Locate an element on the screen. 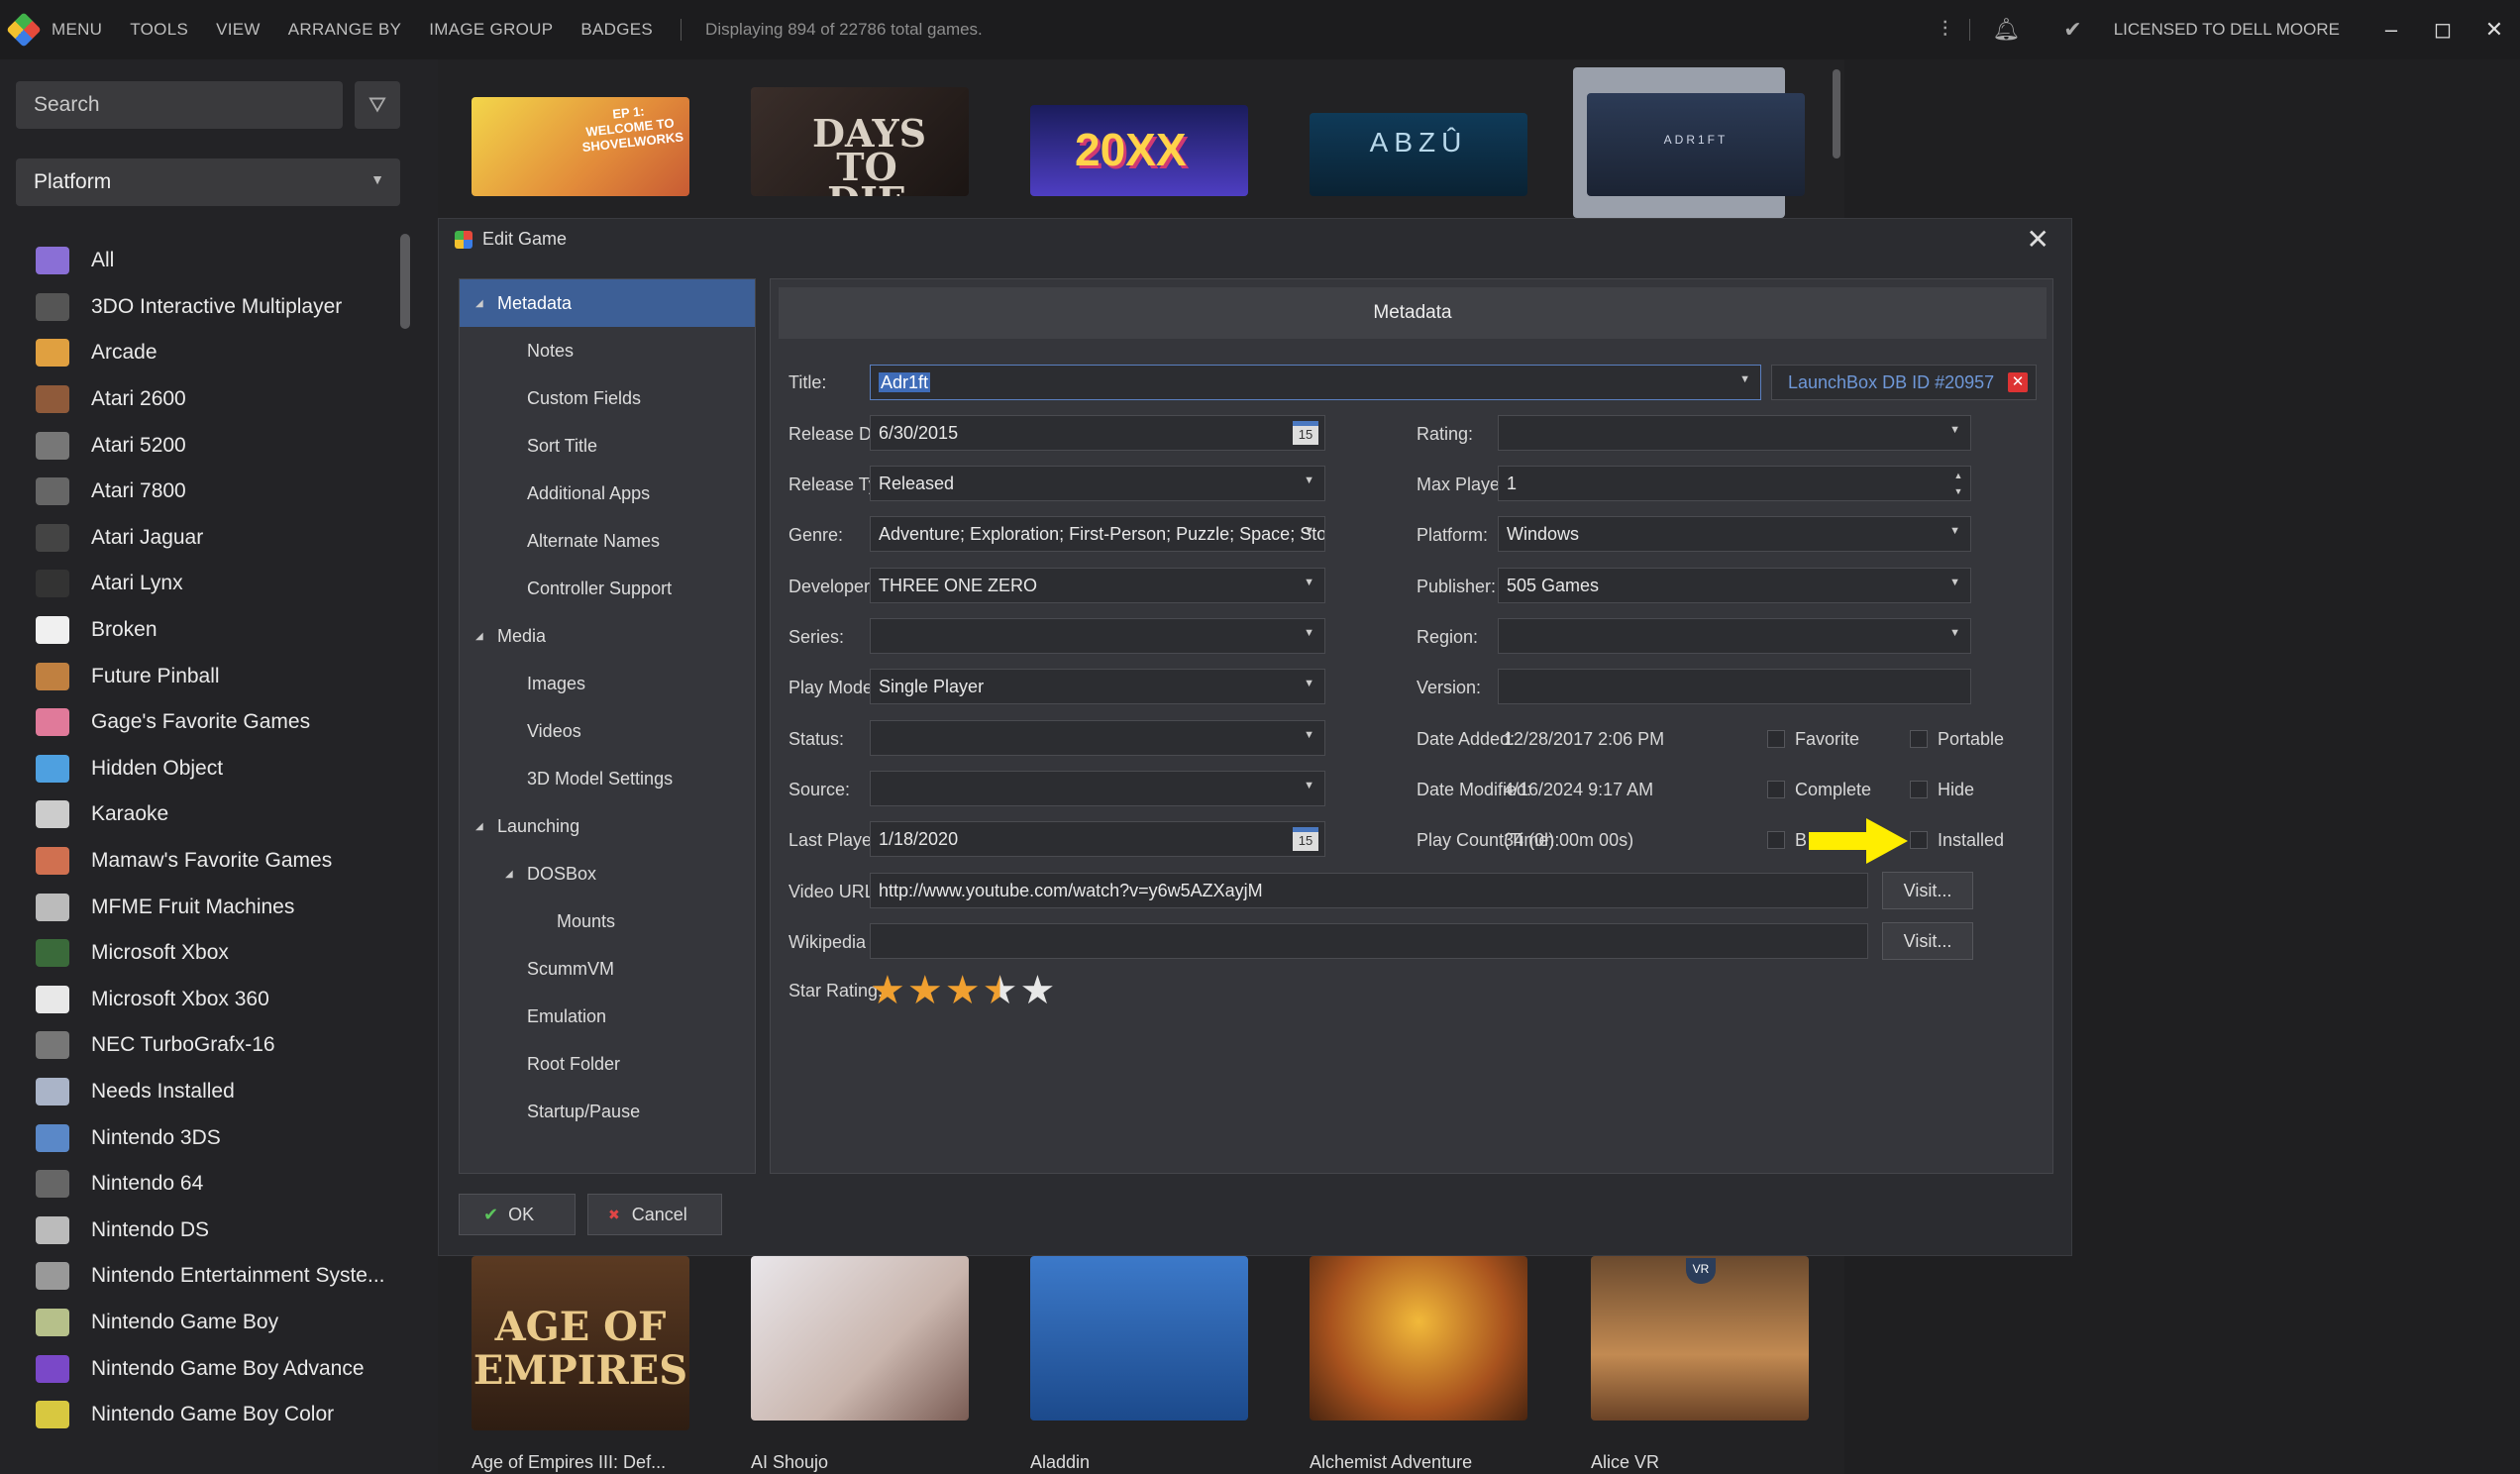 The width and height of the screenshot is (2520, 1474). region-dropdown: ▼ is located at coordinates (1734, 636).